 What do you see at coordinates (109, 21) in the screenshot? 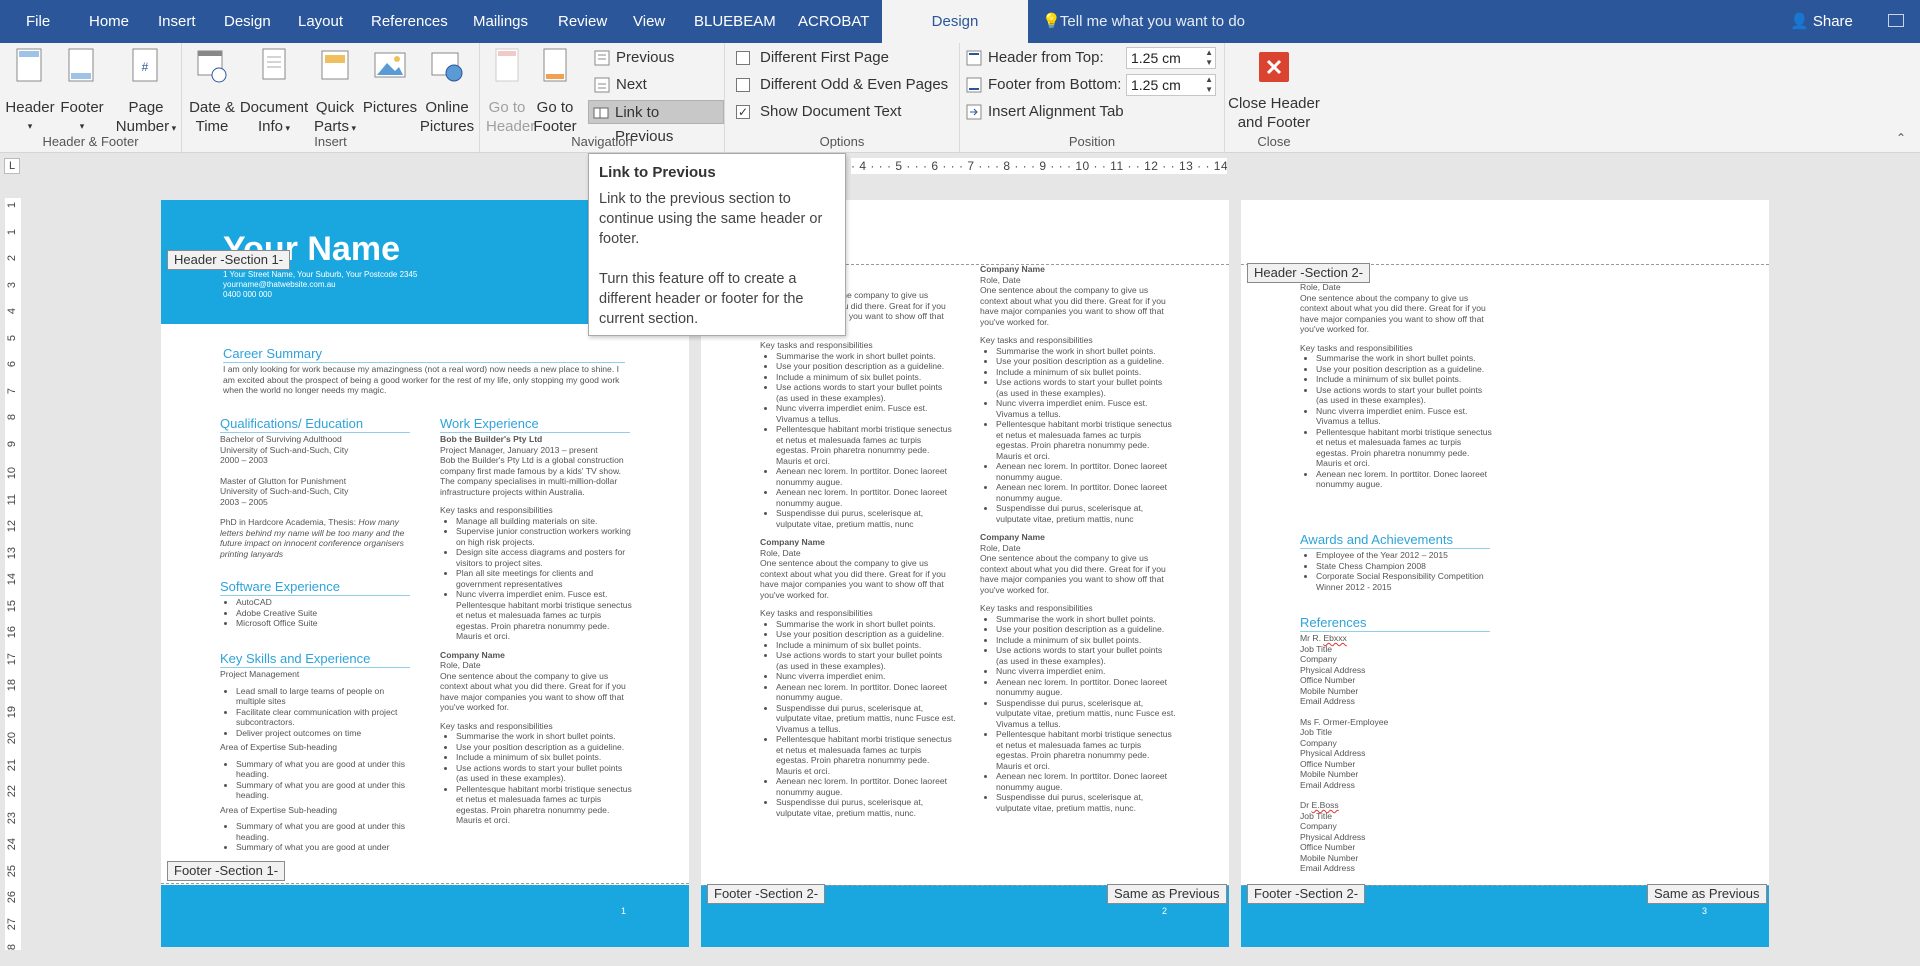
I see `tab-home: Home` at bounding box center [109, 21].